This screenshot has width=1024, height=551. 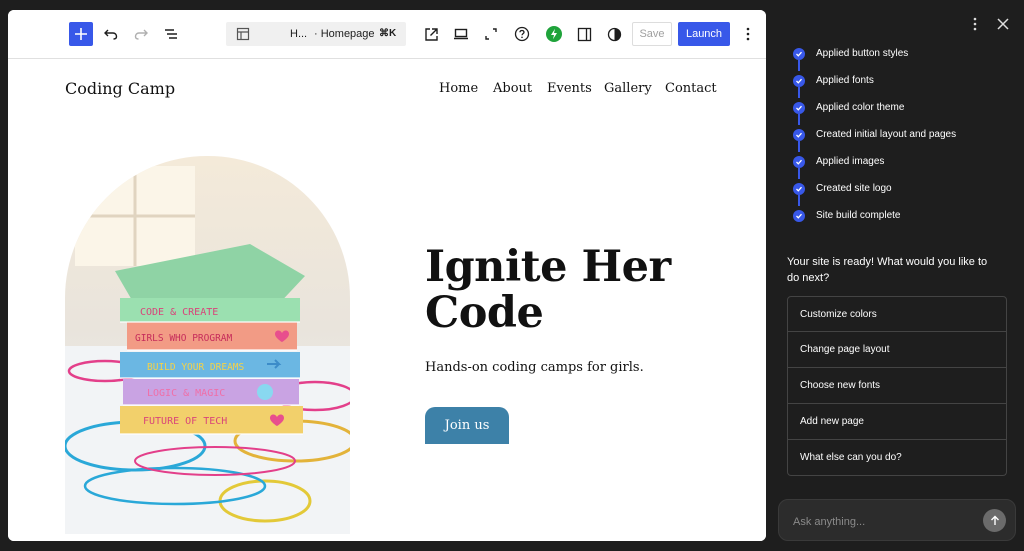 What do you see at coordinates (179, 312) in the screenshot?
I see `book-label-code-create: CODE & CREATE` at bounding box center [179, 312].